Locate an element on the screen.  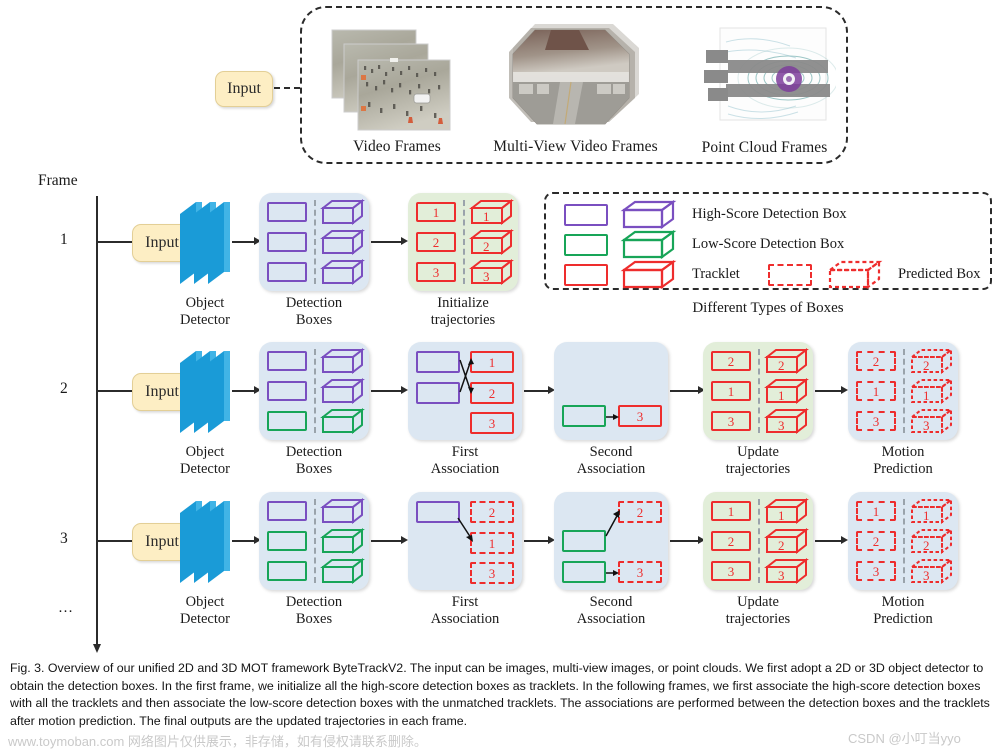
row3-motion-divider is located at coordinates (904, 541).